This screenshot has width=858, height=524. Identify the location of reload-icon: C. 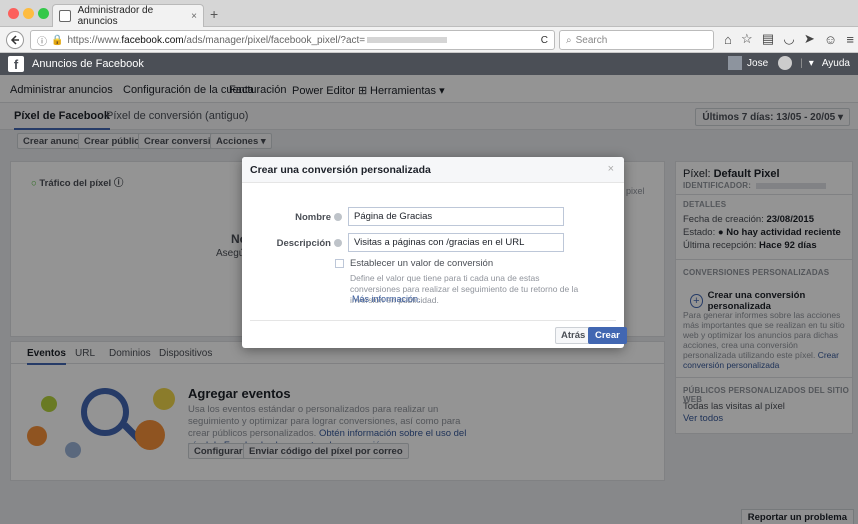
(544, 40).